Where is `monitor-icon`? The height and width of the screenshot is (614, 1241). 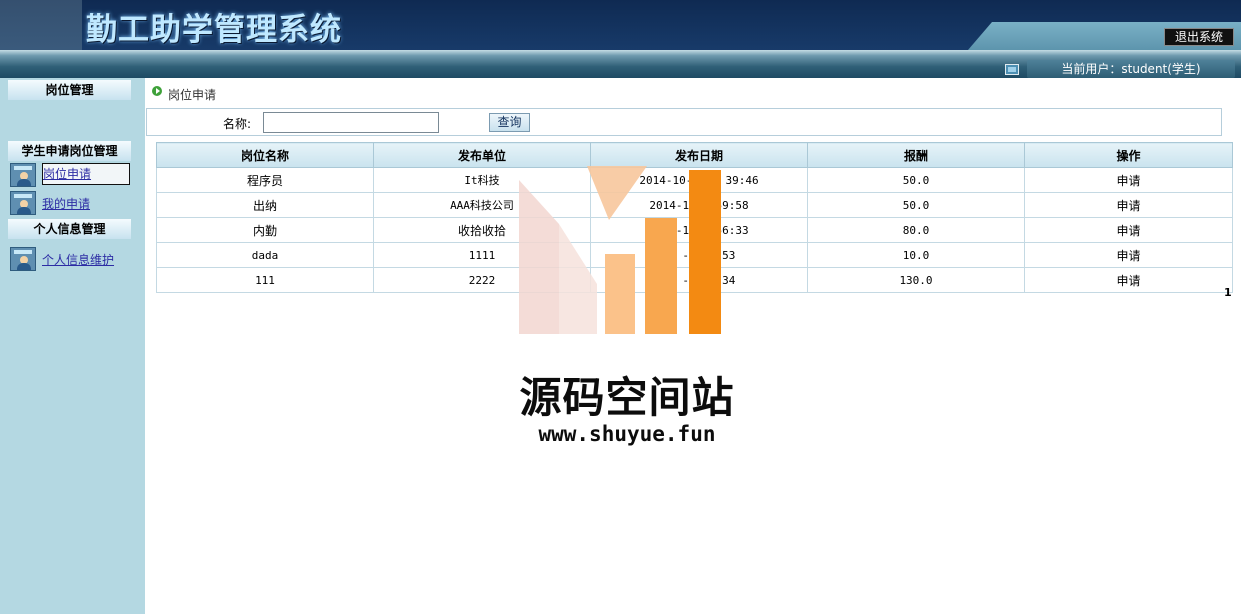
monitor-icon is located at coordinates (1012, 69).